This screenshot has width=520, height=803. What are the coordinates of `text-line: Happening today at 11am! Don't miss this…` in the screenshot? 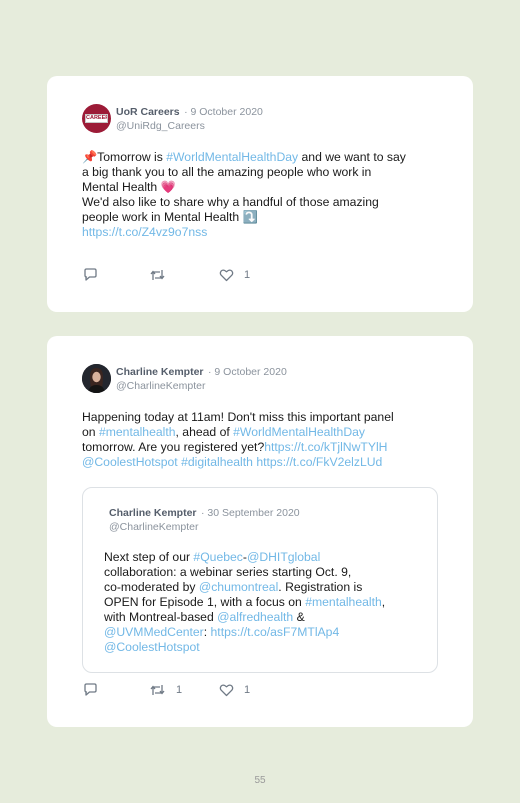 It's located at (267, 417).